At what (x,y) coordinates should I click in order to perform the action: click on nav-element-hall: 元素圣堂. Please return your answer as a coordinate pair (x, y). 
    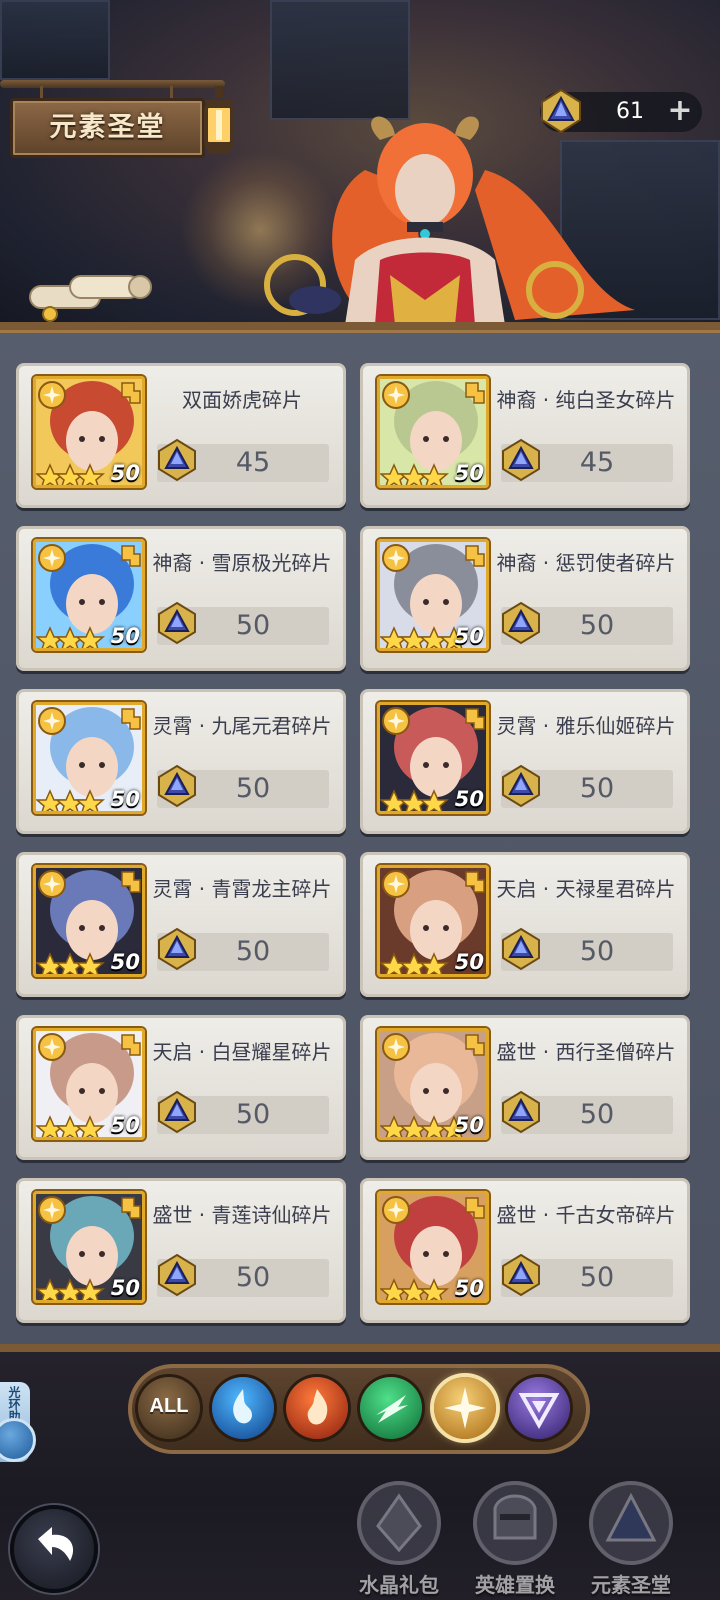
    Looking at the image, I should click on (631, 1538).